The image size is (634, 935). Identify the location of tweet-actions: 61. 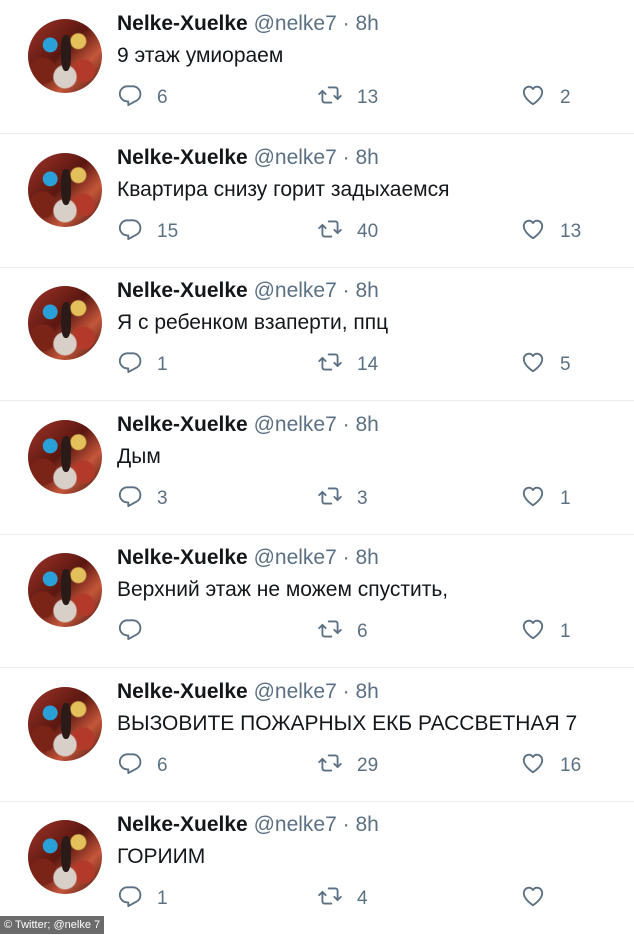
(357, 632).